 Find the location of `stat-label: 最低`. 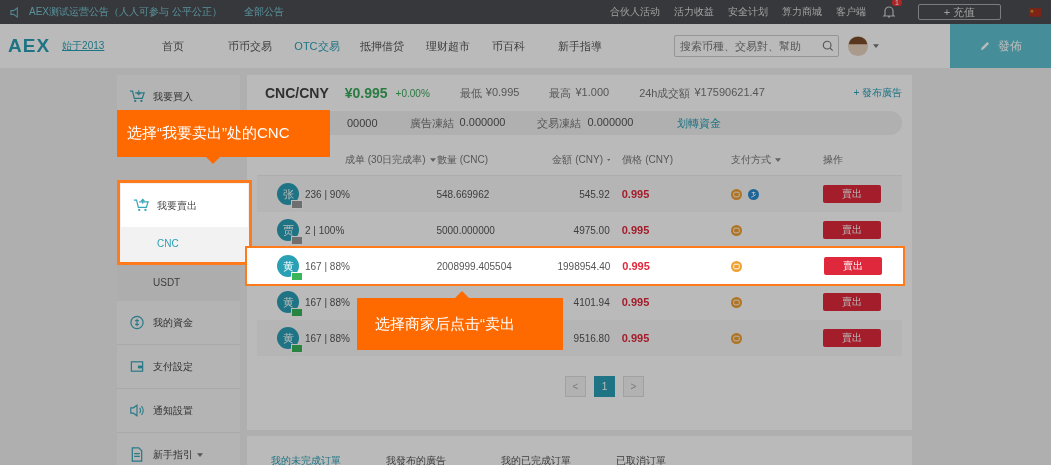

stat-label: 最低 is located at coordinates (470, 93).